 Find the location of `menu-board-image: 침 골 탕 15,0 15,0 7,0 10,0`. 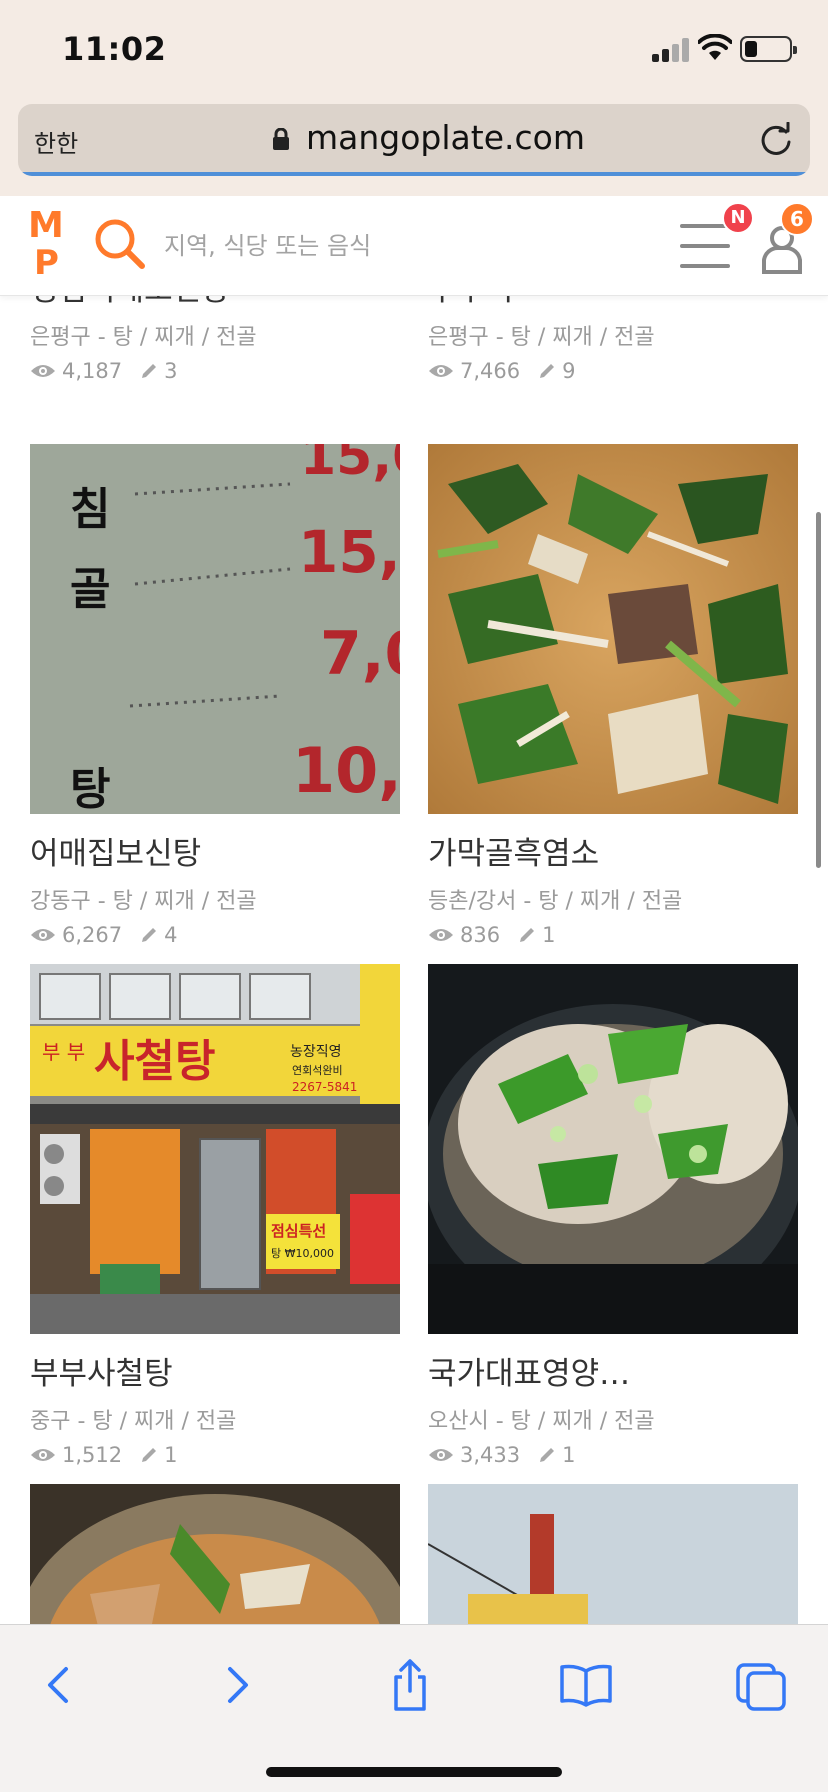

menu-board-image: 침 골 탕 15,0 15,0 7,0 10,0 is located at coordinates (215, 629).